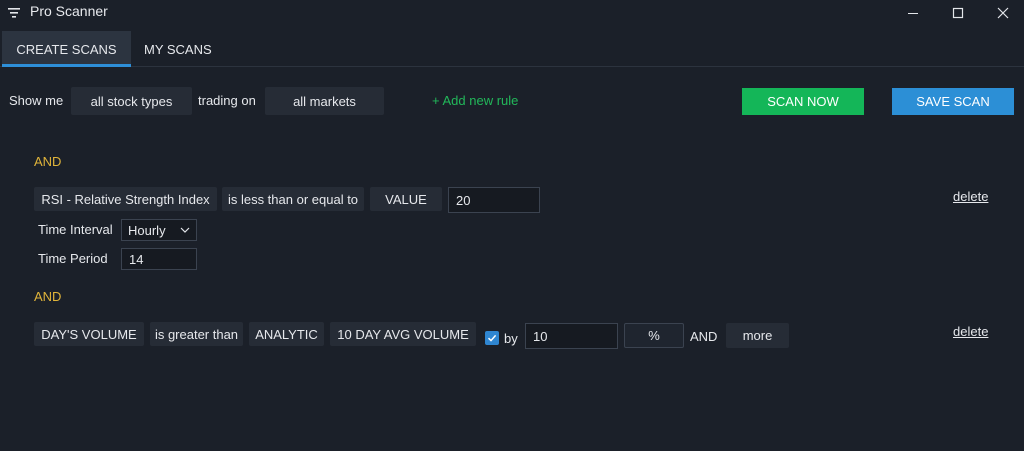  What do you see at coordinates (512, 14) in the screenshot?
I see `title-bar` at bounding box center [512, 14].